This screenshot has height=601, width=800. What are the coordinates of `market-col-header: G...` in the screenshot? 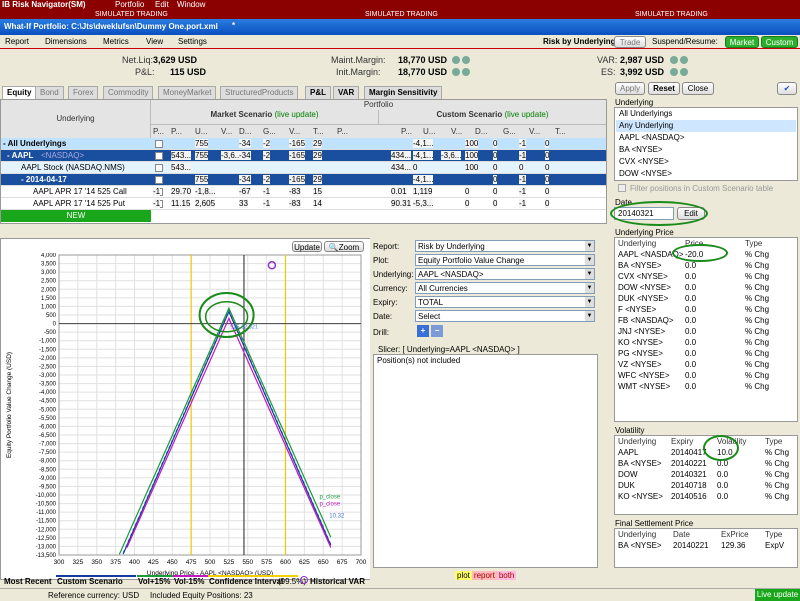 It's located at (269, 131).